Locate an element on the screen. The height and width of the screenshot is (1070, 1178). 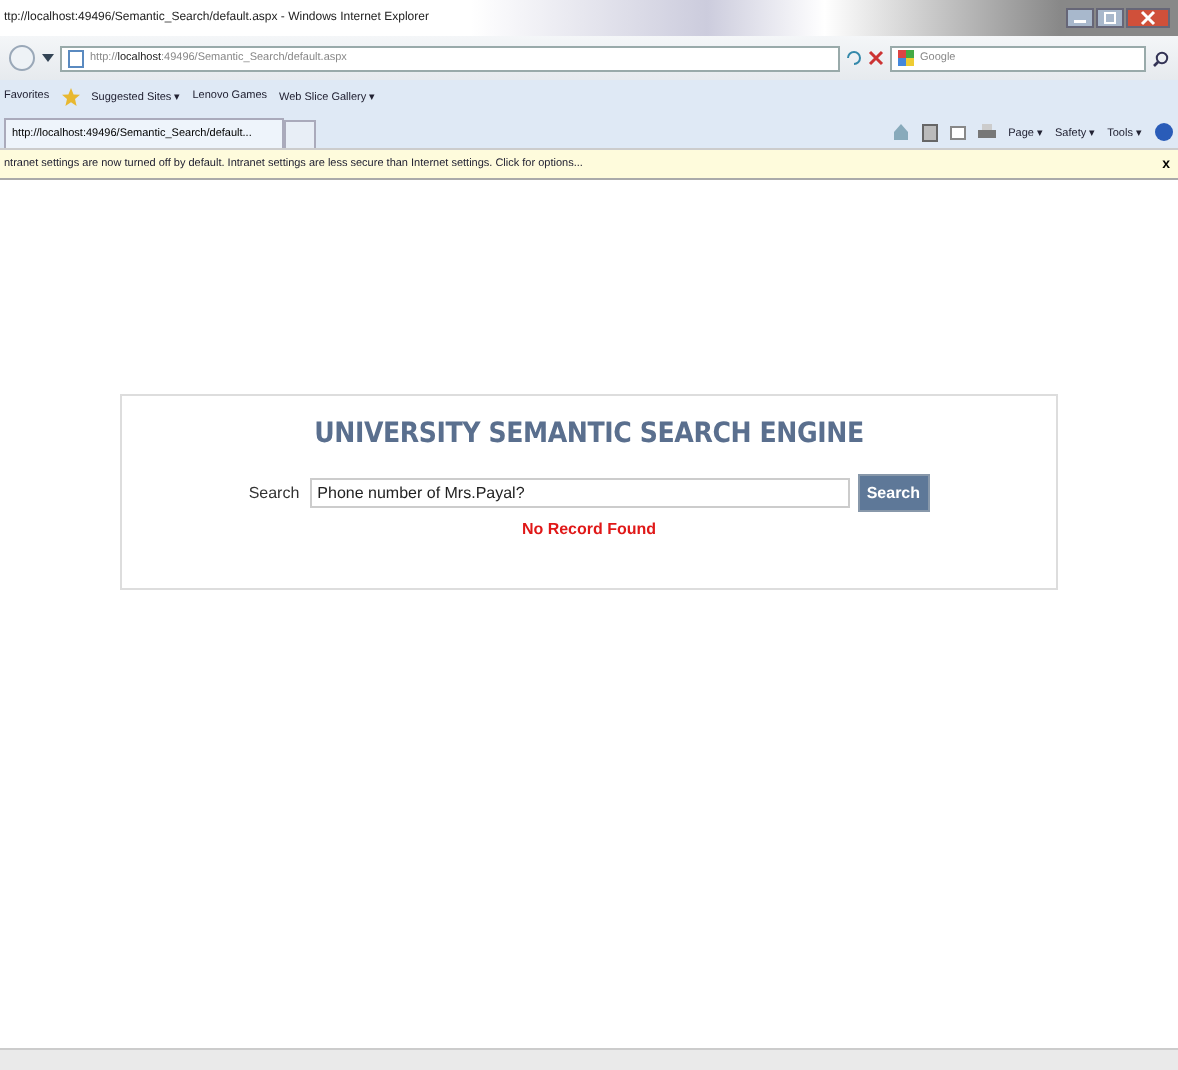
refresh-icon is located at coordinates (854, 58).